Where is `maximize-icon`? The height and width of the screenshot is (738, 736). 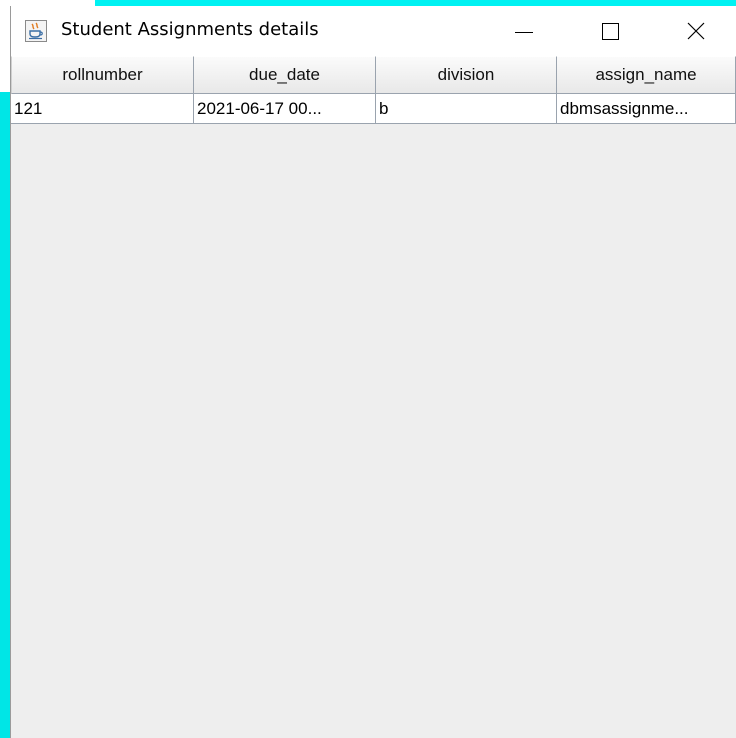 maximize-icon is located at coordinates (610, 31).